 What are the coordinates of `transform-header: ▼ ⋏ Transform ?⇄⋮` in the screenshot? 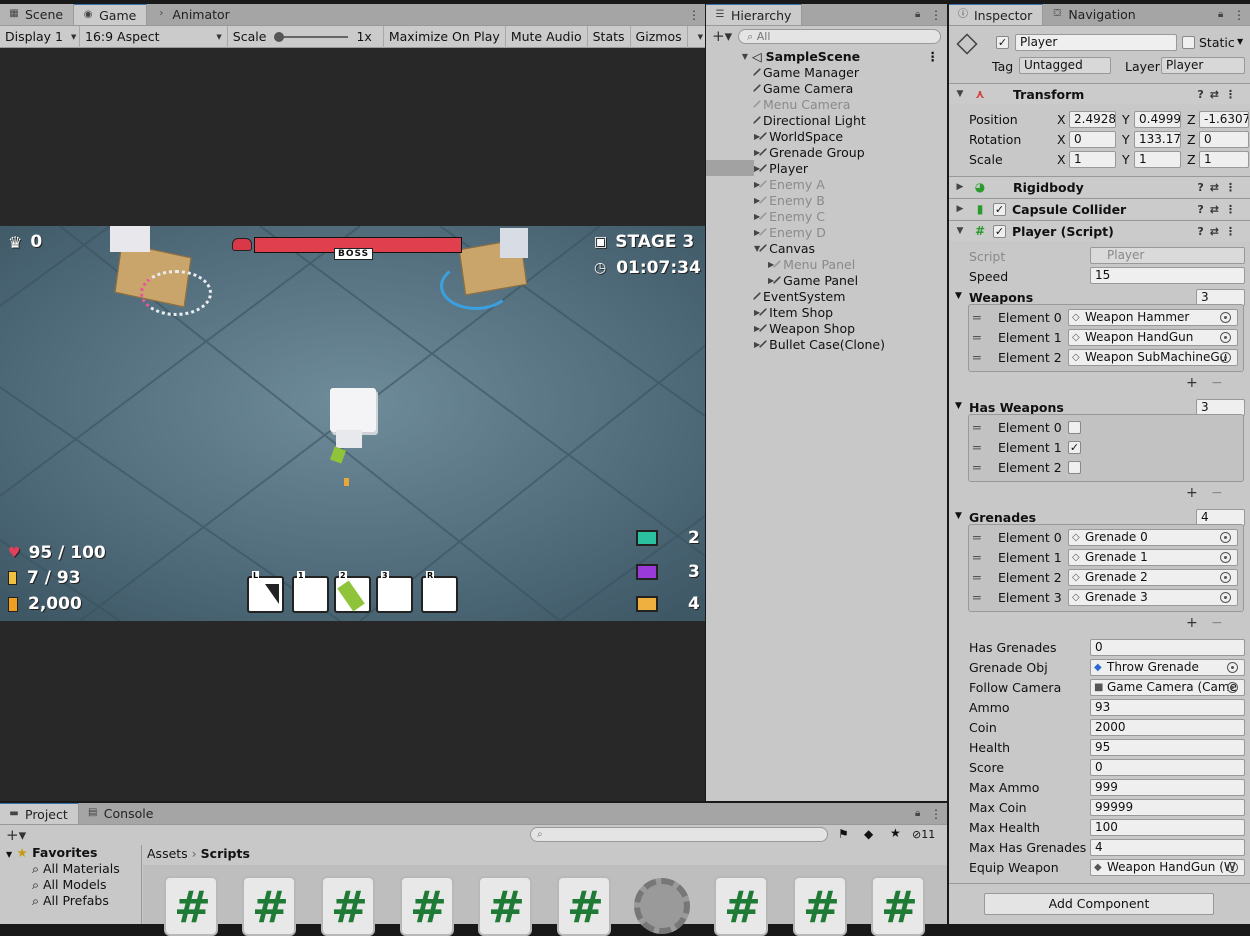 It's located at (1099, 93).